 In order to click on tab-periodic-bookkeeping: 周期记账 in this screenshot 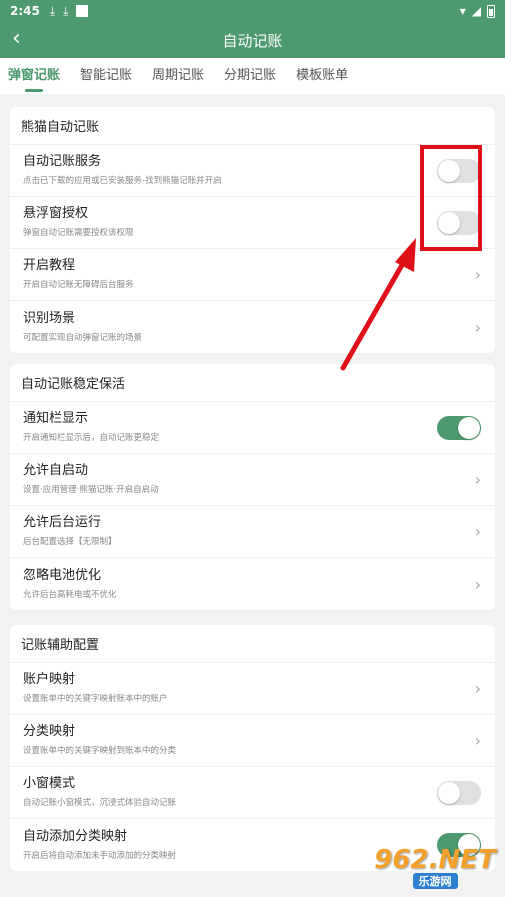, I will do `click(178, 76)`.